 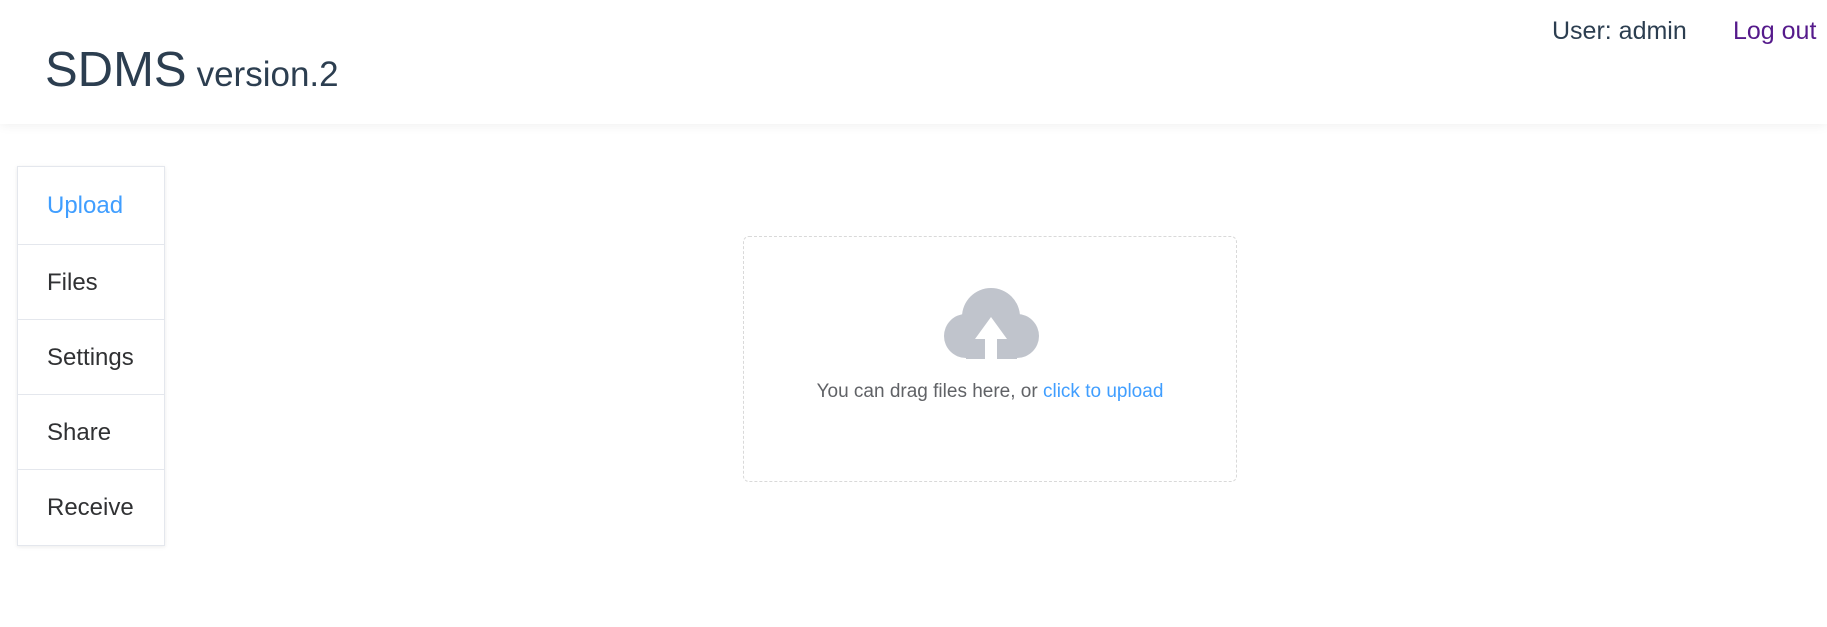 What do you see at coordinates (267, 74) in the screenshot?
I see `app-version: version.2` at bounding box center [267, 74].